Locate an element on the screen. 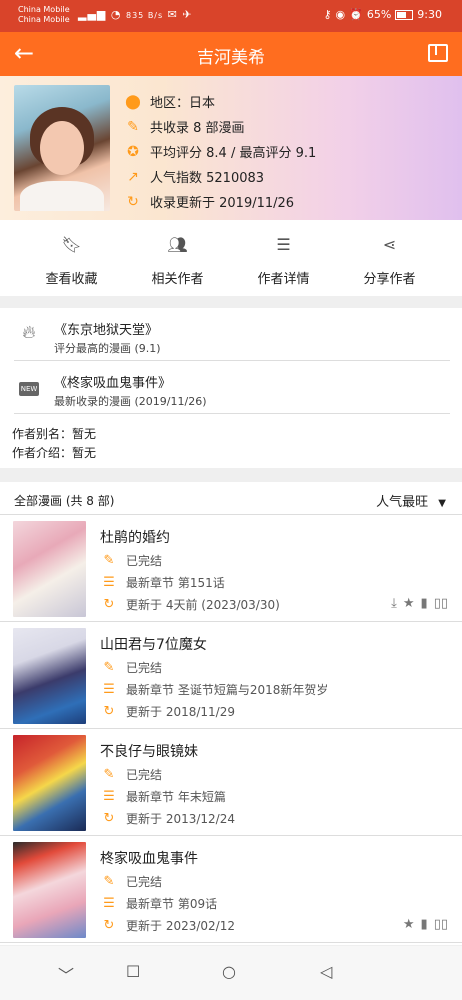 The image size is (462, 1000). count-row: ✎ 共收录 8 部漫画 is located at coordinates (220, 126).